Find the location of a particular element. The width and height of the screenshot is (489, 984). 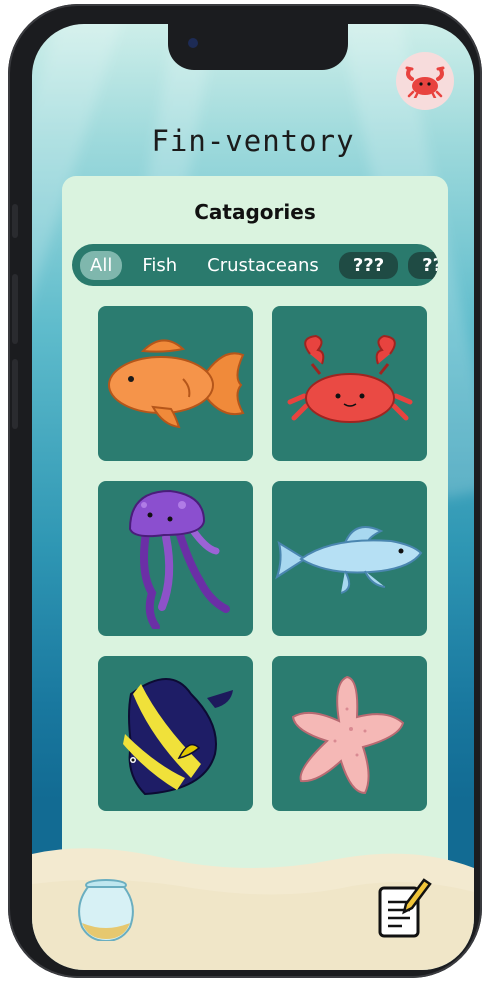

creature-tile-jellyfish is located at coordinates (175, 558).